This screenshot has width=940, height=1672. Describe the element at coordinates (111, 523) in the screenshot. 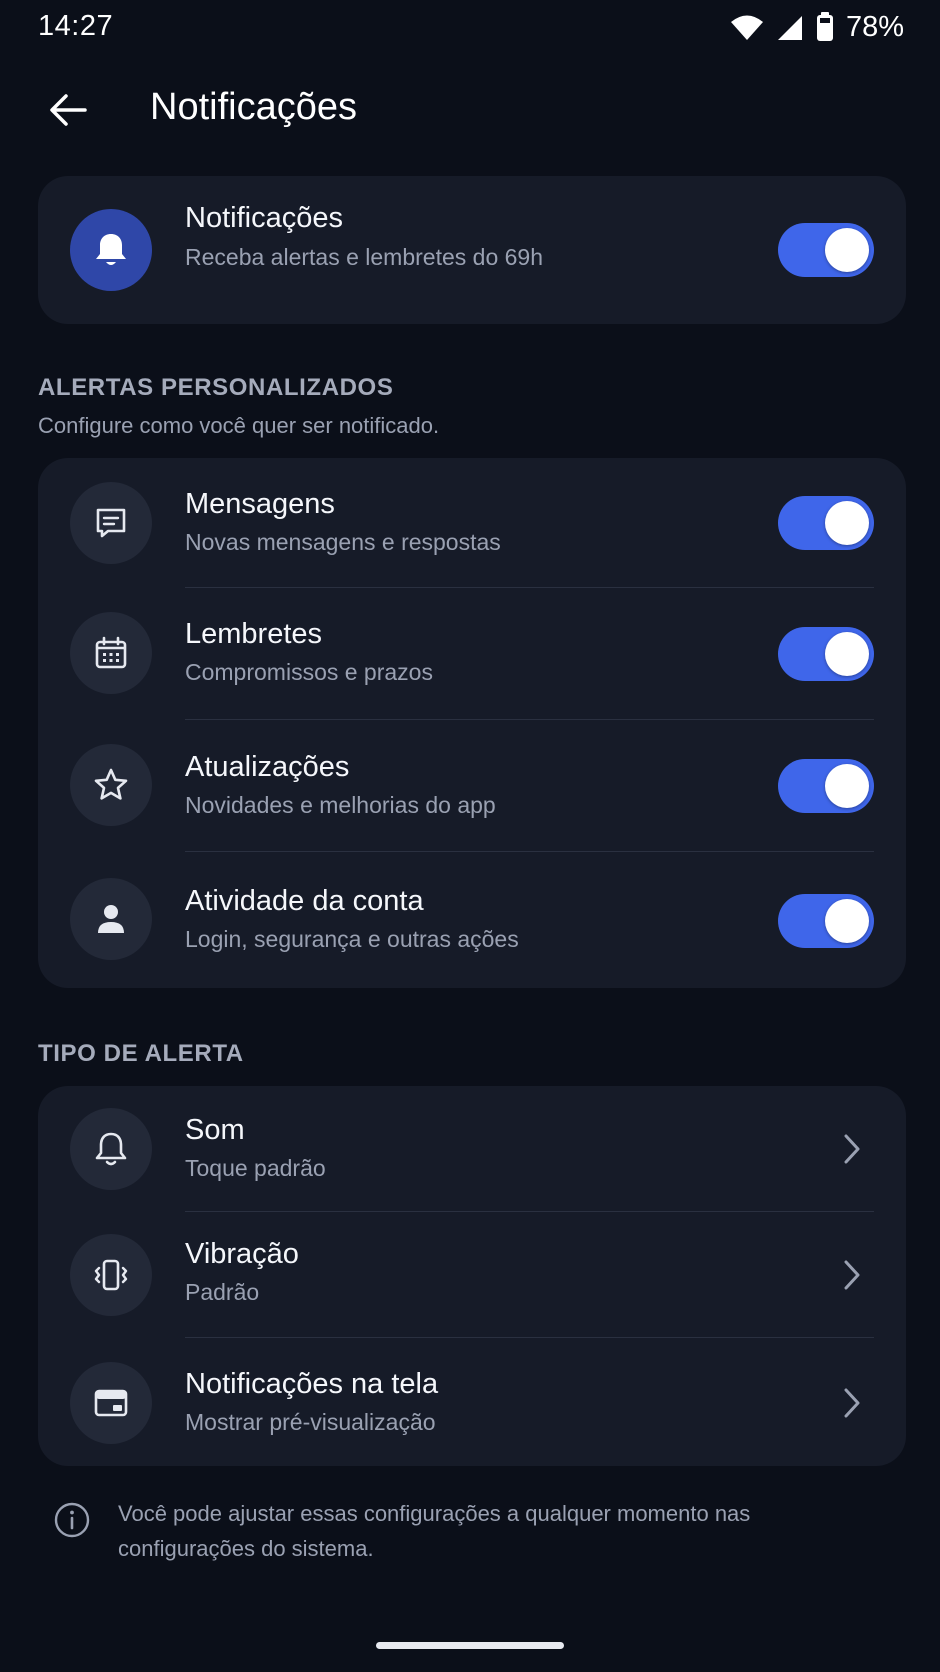

I see `message-icon` at that location.